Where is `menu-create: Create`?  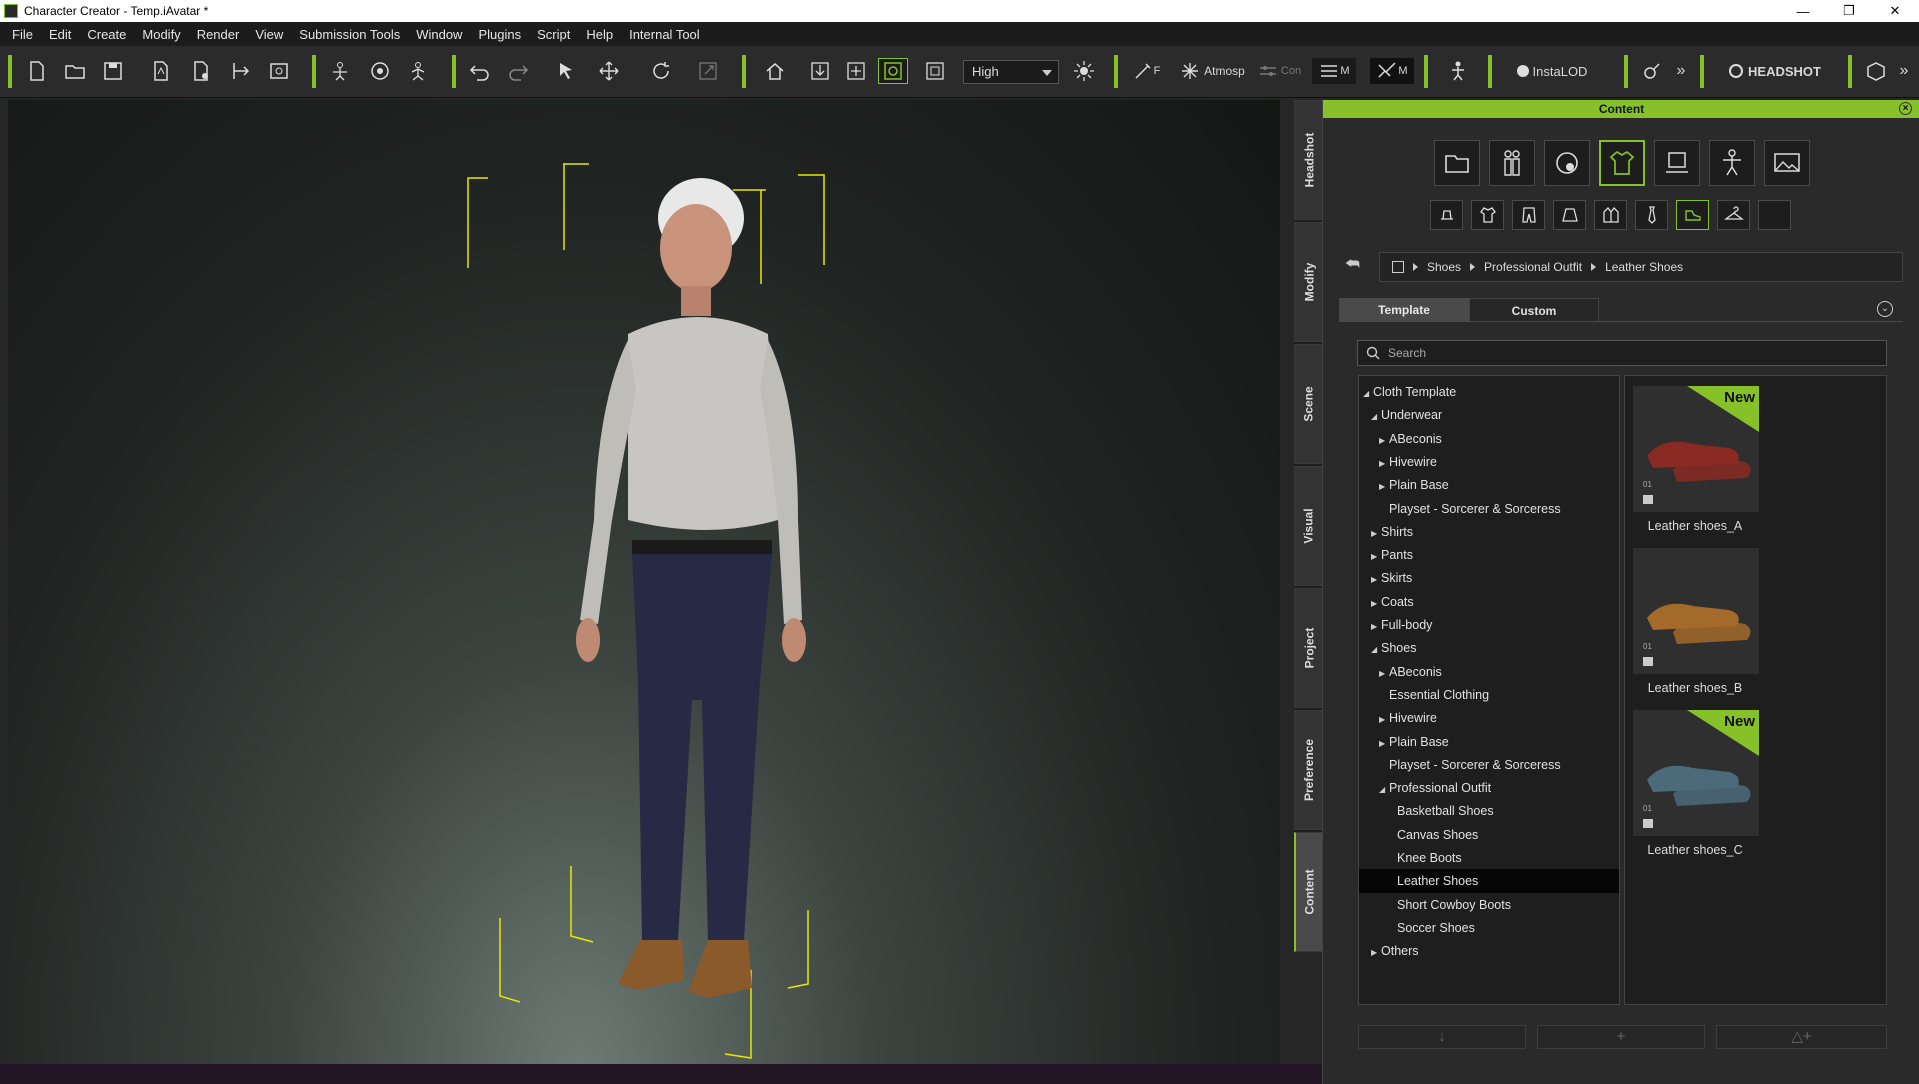 menu-create: Create is located at coordinates (106, 34).